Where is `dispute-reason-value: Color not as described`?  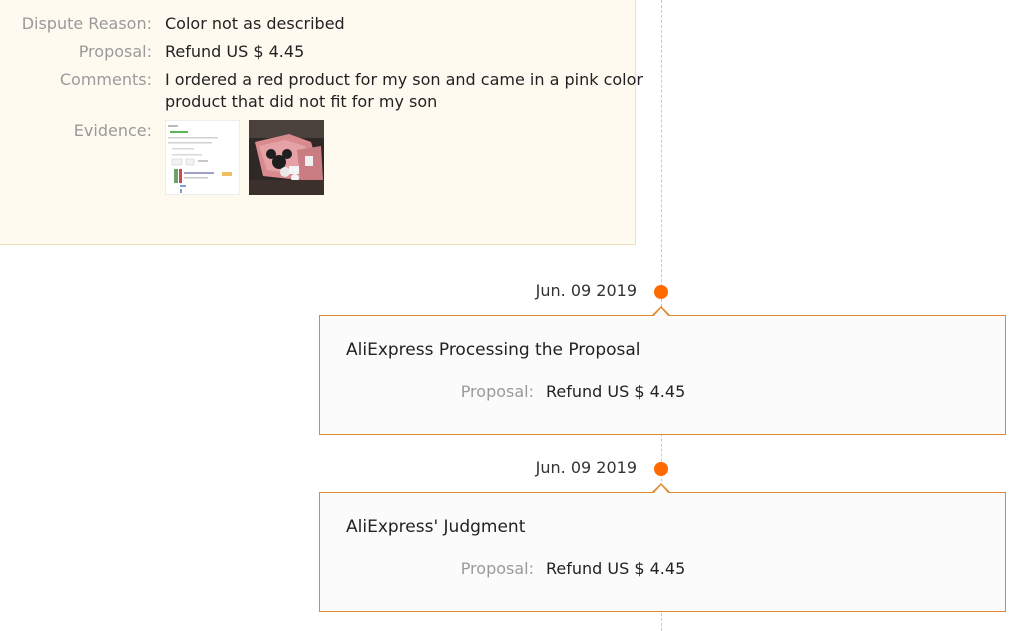
dispute-reason-value: Color not as described is located at coordinates (255, 23).